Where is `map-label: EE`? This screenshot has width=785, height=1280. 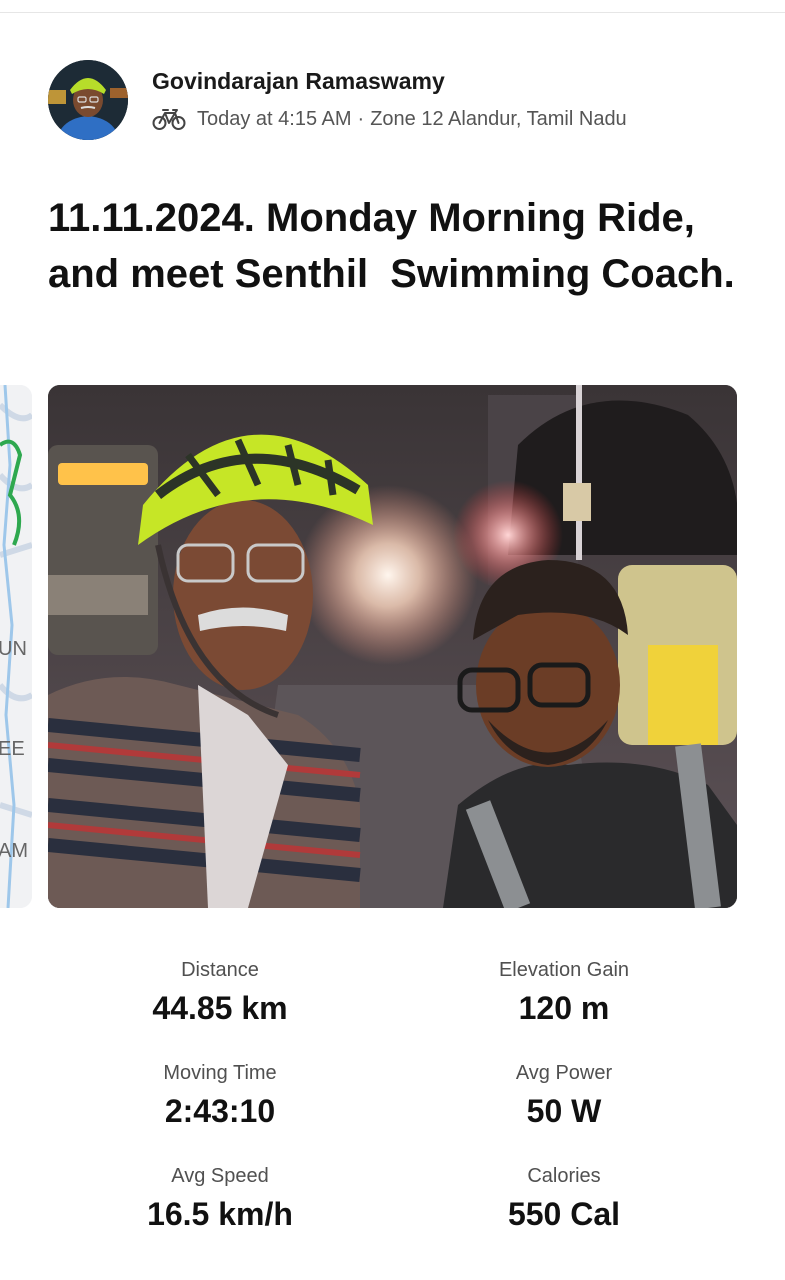 map-label: EE is located at coordinates (12, 749).